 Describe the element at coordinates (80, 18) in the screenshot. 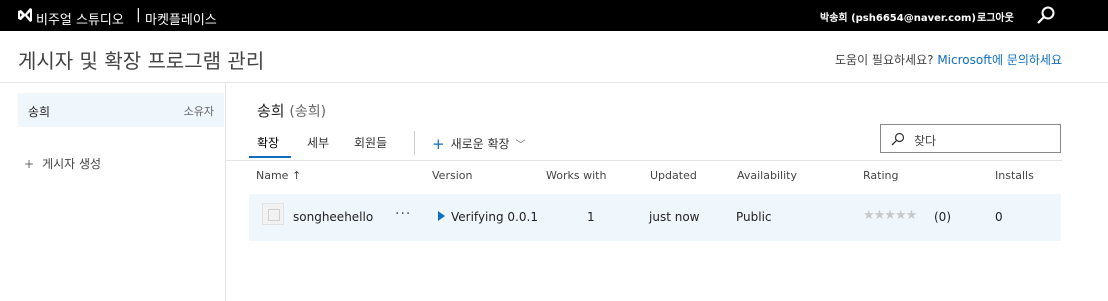

I see `brand-label: 비주얼 스튜디오` at that location.